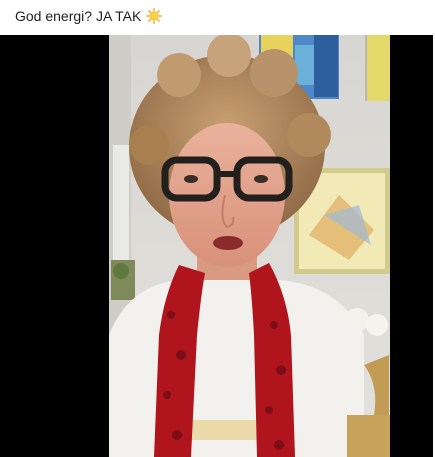  Describe the element at coordinates (78, 16) in the screenshot. I see `caption-text: God energi? JA TAK` at that location.